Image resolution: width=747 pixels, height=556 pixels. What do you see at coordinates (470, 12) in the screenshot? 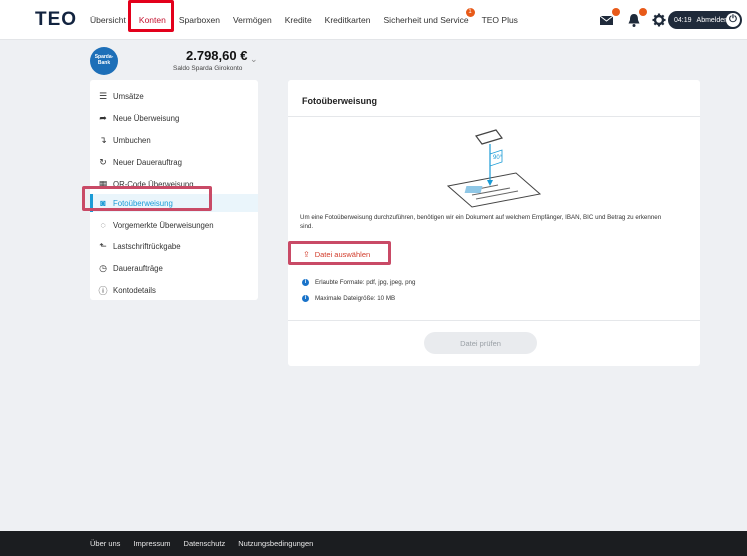
I see `notification-badge: 1` at bounding box center [470, 12].